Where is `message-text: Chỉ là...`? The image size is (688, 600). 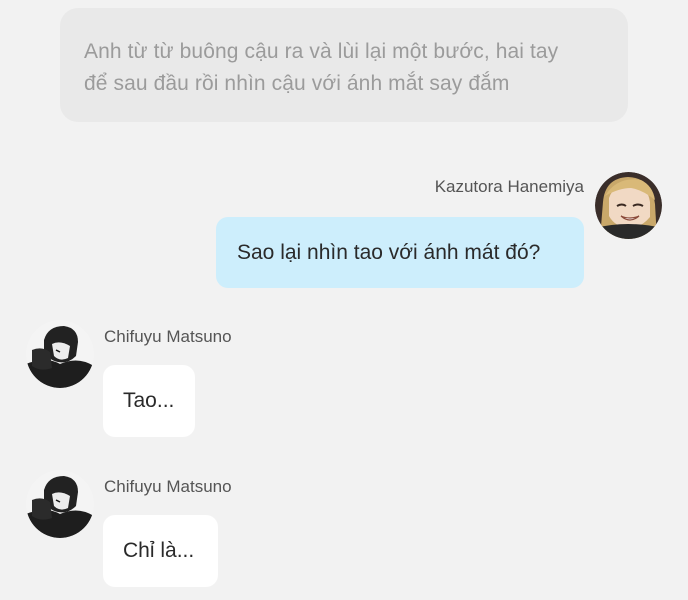
message-text: Chỉ là... is located at coordinates (159, 550).